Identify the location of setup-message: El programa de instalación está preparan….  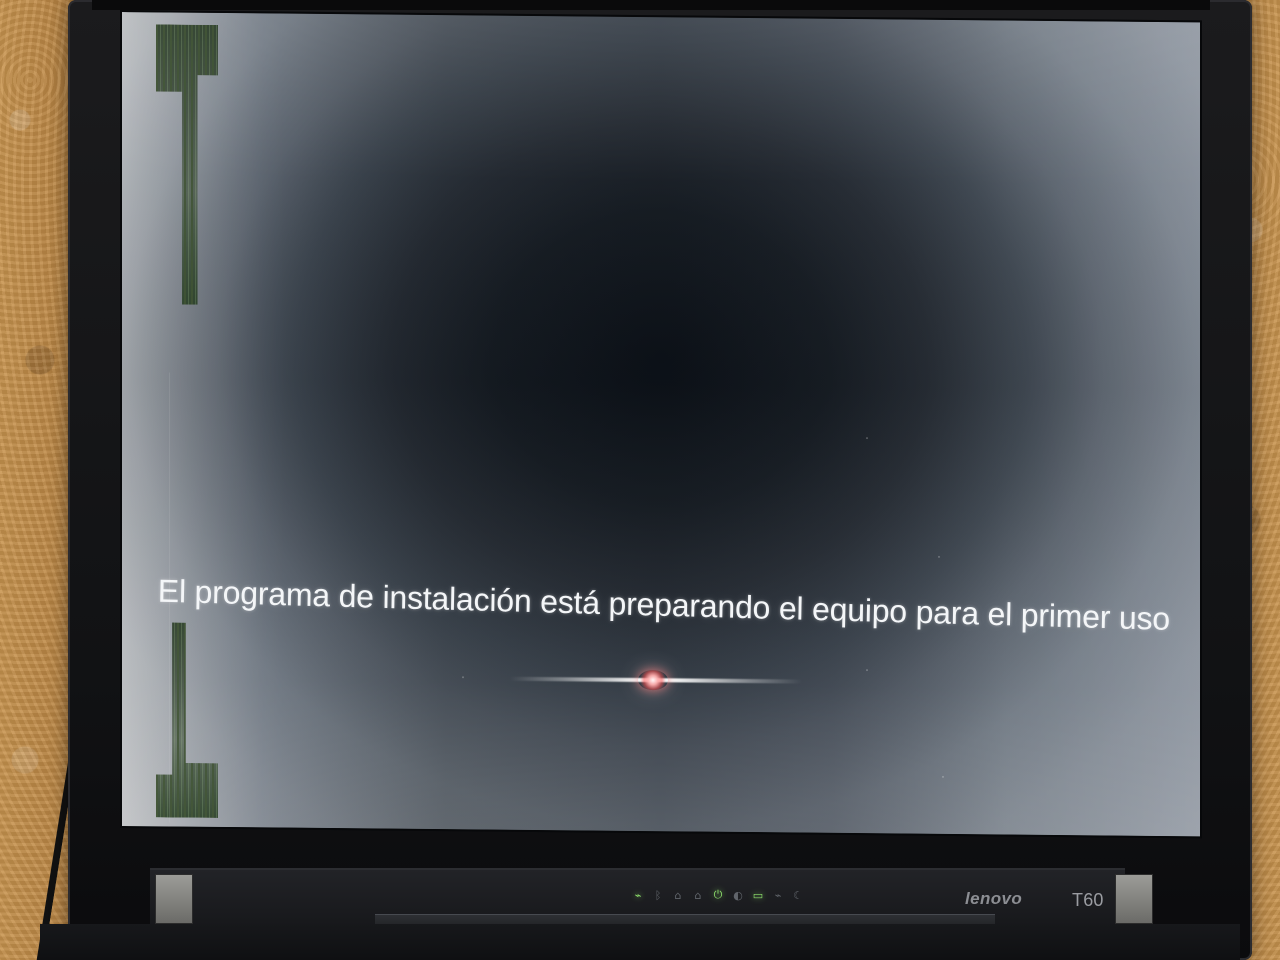
(664, 604).